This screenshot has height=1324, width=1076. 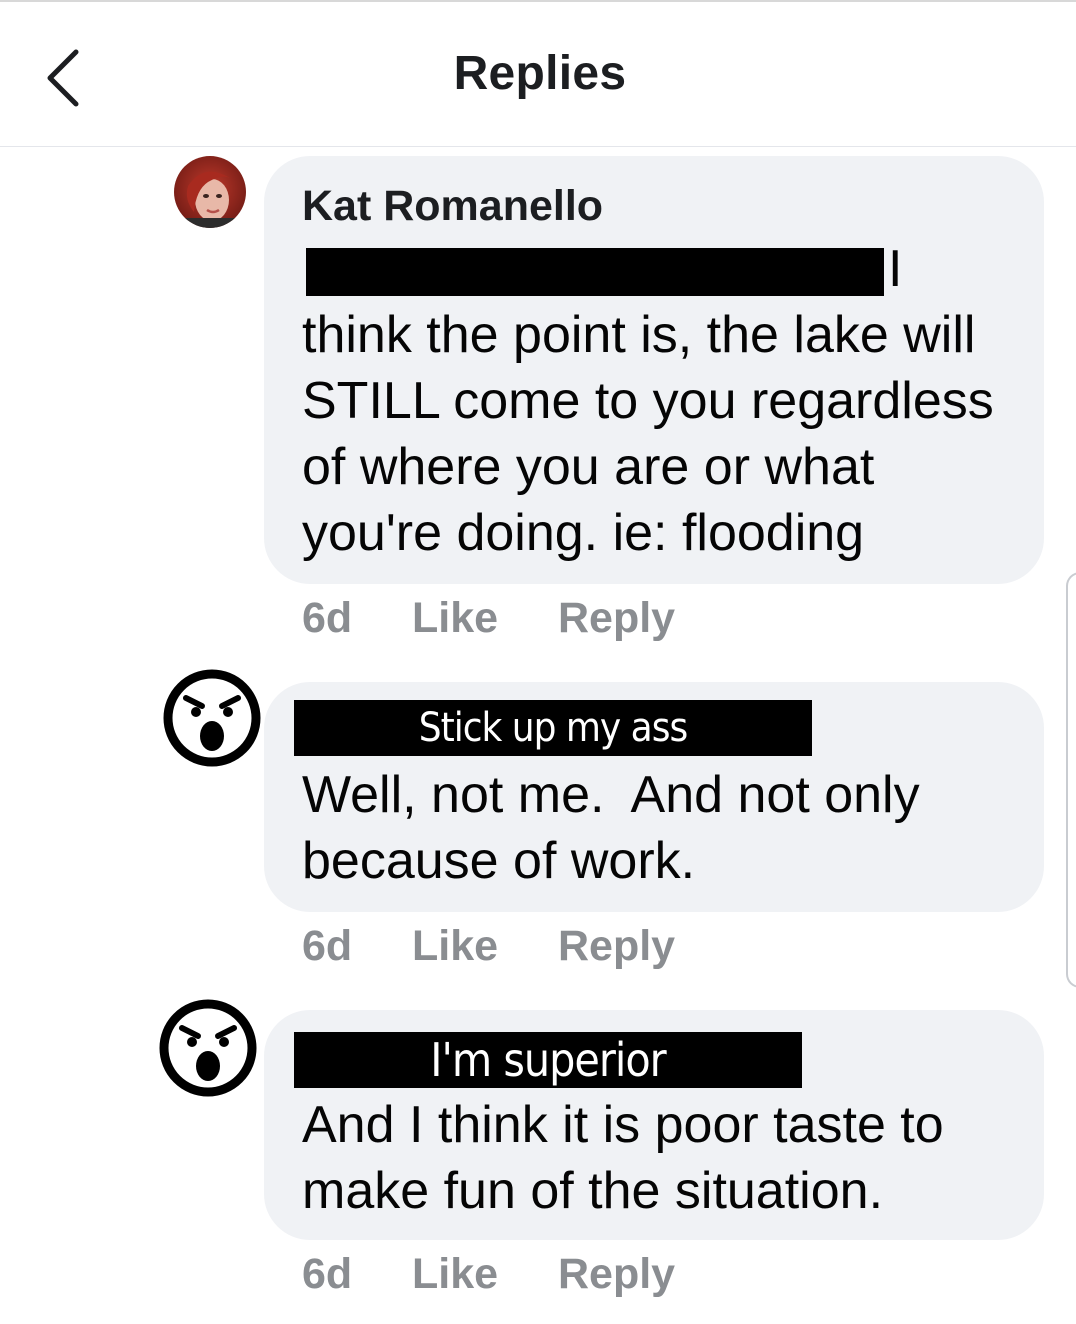 I want to click on comment-text-start: I, so click(x=895, y=269).